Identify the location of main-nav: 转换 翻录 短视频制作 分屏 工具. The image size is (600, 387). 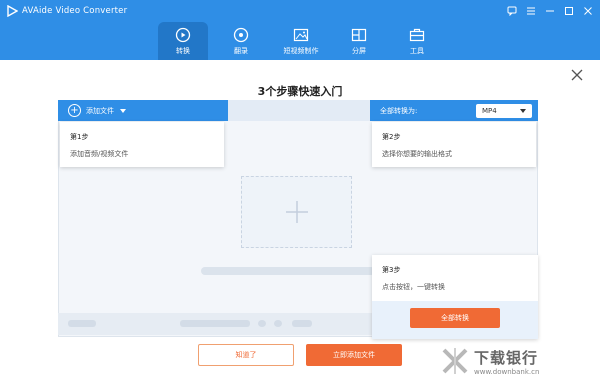
(300, 41).